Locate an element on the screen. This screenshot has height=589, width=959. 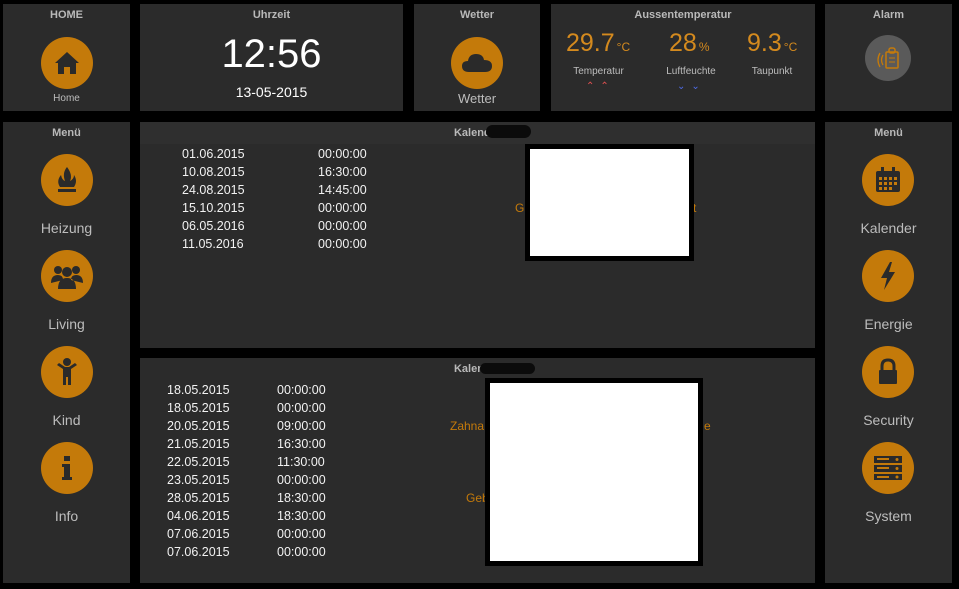
event-time: 09:00:00 is located at coordinates (301, 426).